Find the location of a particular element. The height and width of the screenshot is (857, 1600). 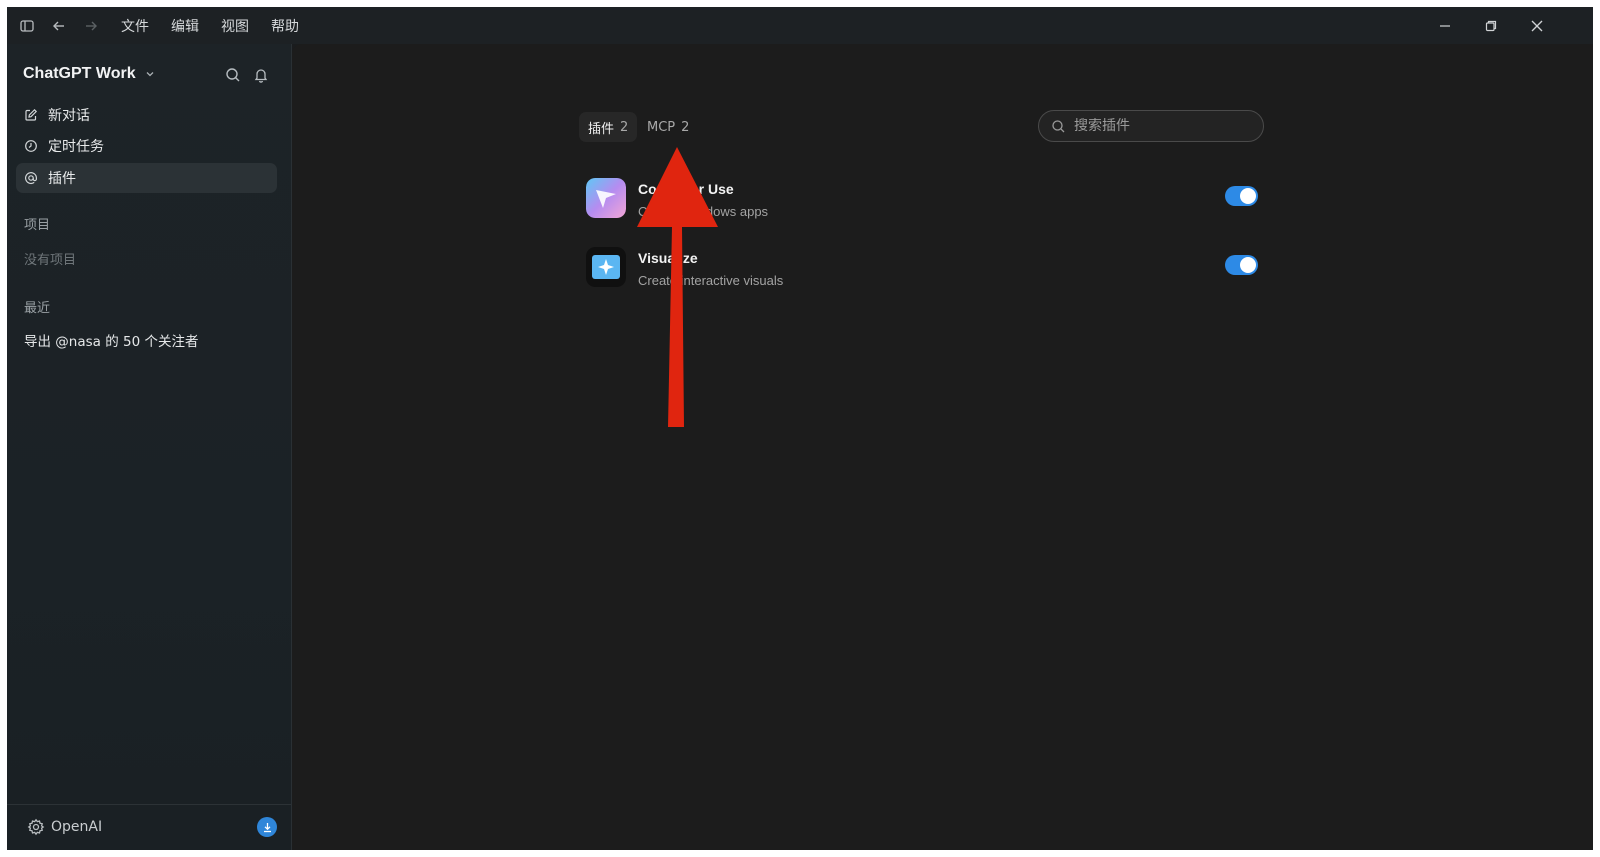

bell-icon is located at coordinates (261, 75).